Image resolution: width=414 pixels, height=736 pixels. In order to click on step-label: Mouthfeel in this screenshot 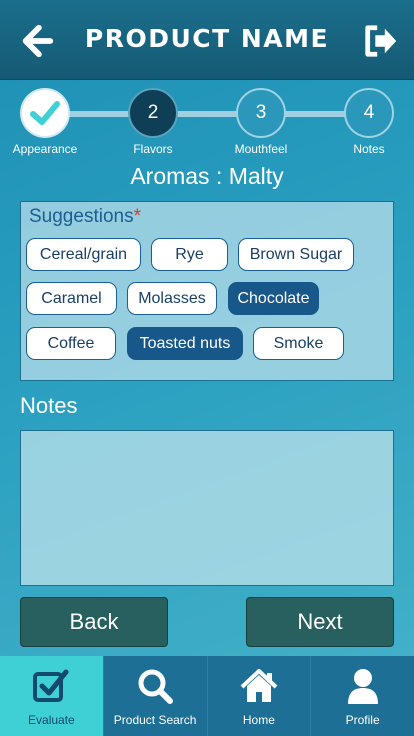, I will do `click(261, 149)`.